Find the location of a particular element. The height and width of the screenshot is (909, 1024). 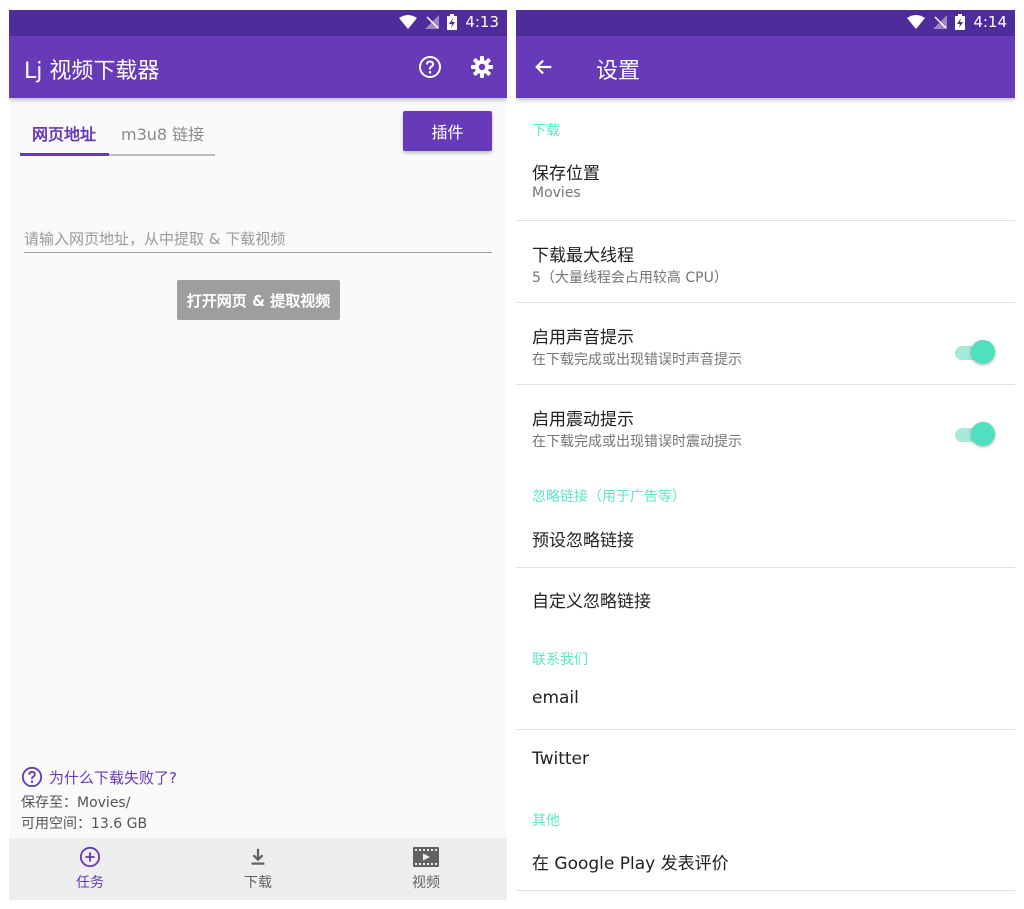

section-other: 其他 is located at coordinates (546, 821).